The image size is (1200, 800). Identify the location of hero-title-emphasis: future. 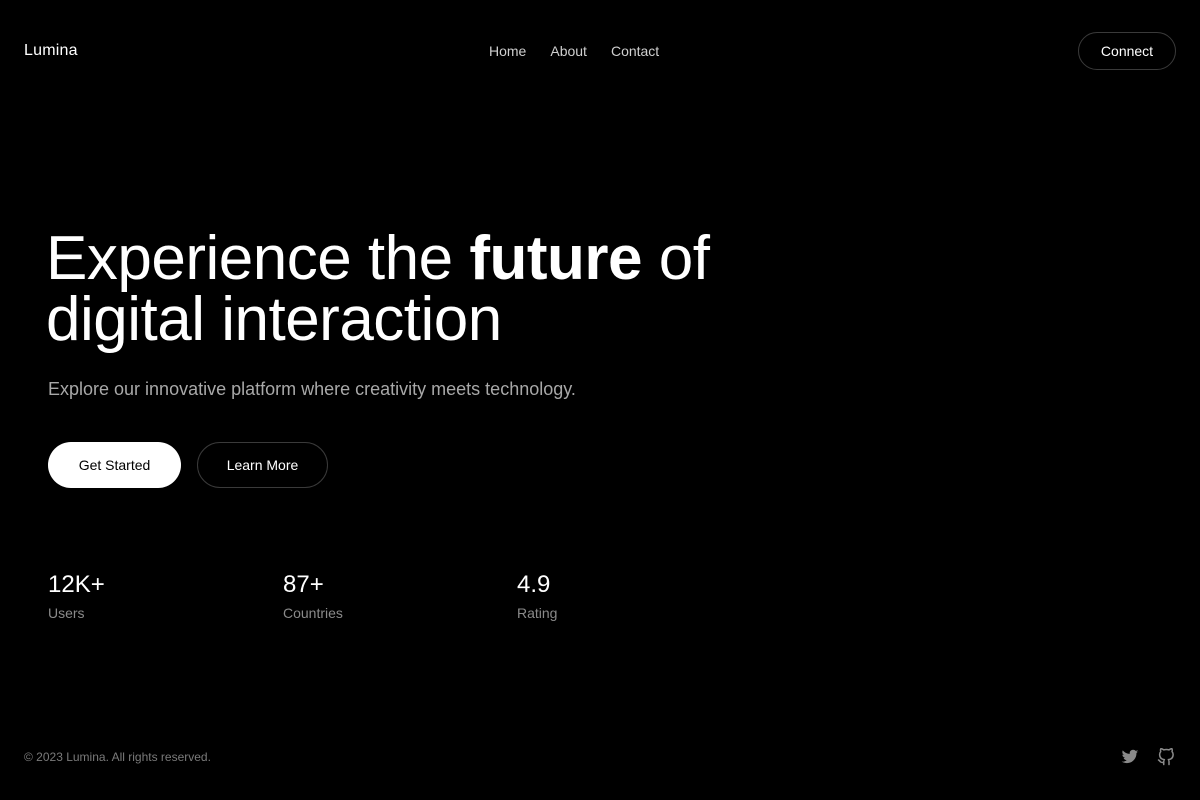
(555, 258).